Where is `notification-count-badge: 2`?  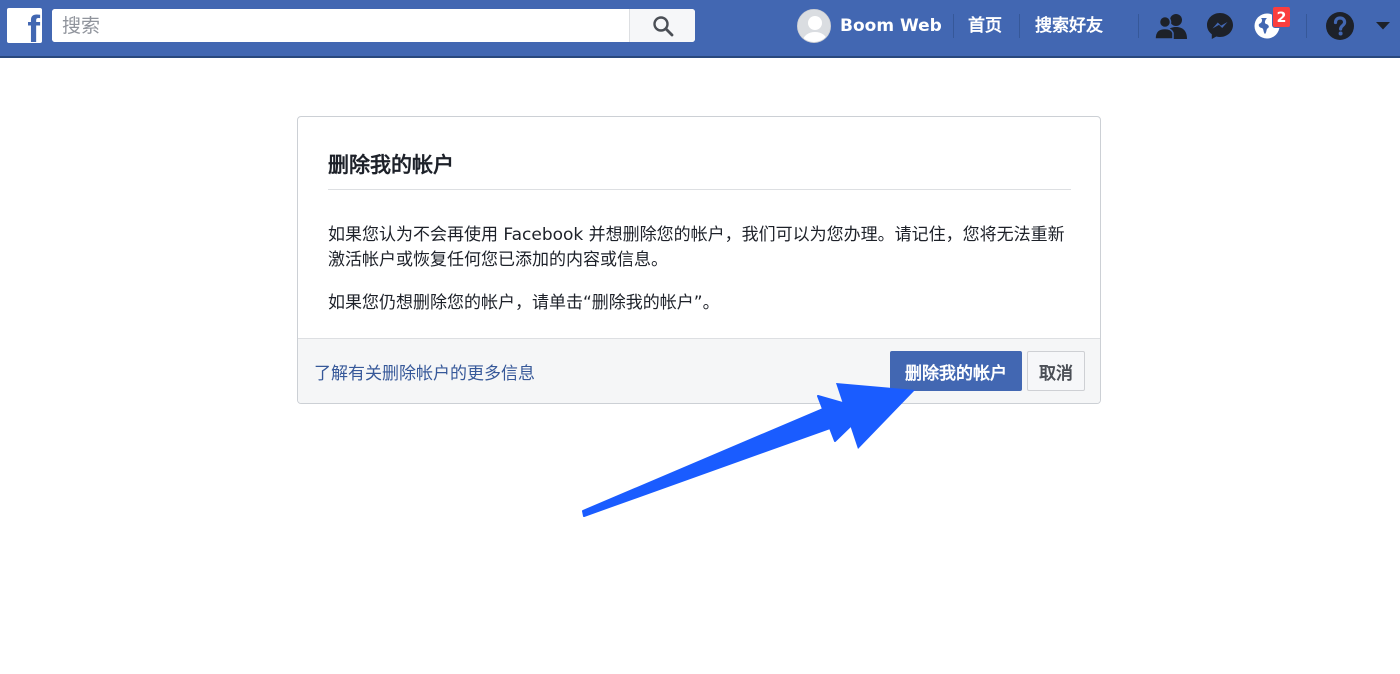
notification-count-badge: 2 is located at coordinates (1281, 17).